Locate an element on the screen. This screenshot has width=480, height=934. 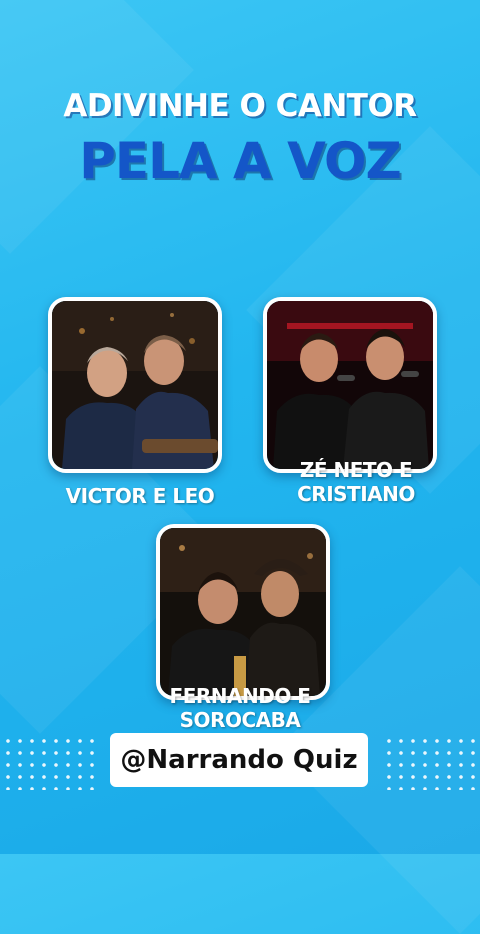
singer-photo-ze-neto-e-cristiano is located at coordinates (350, 385).